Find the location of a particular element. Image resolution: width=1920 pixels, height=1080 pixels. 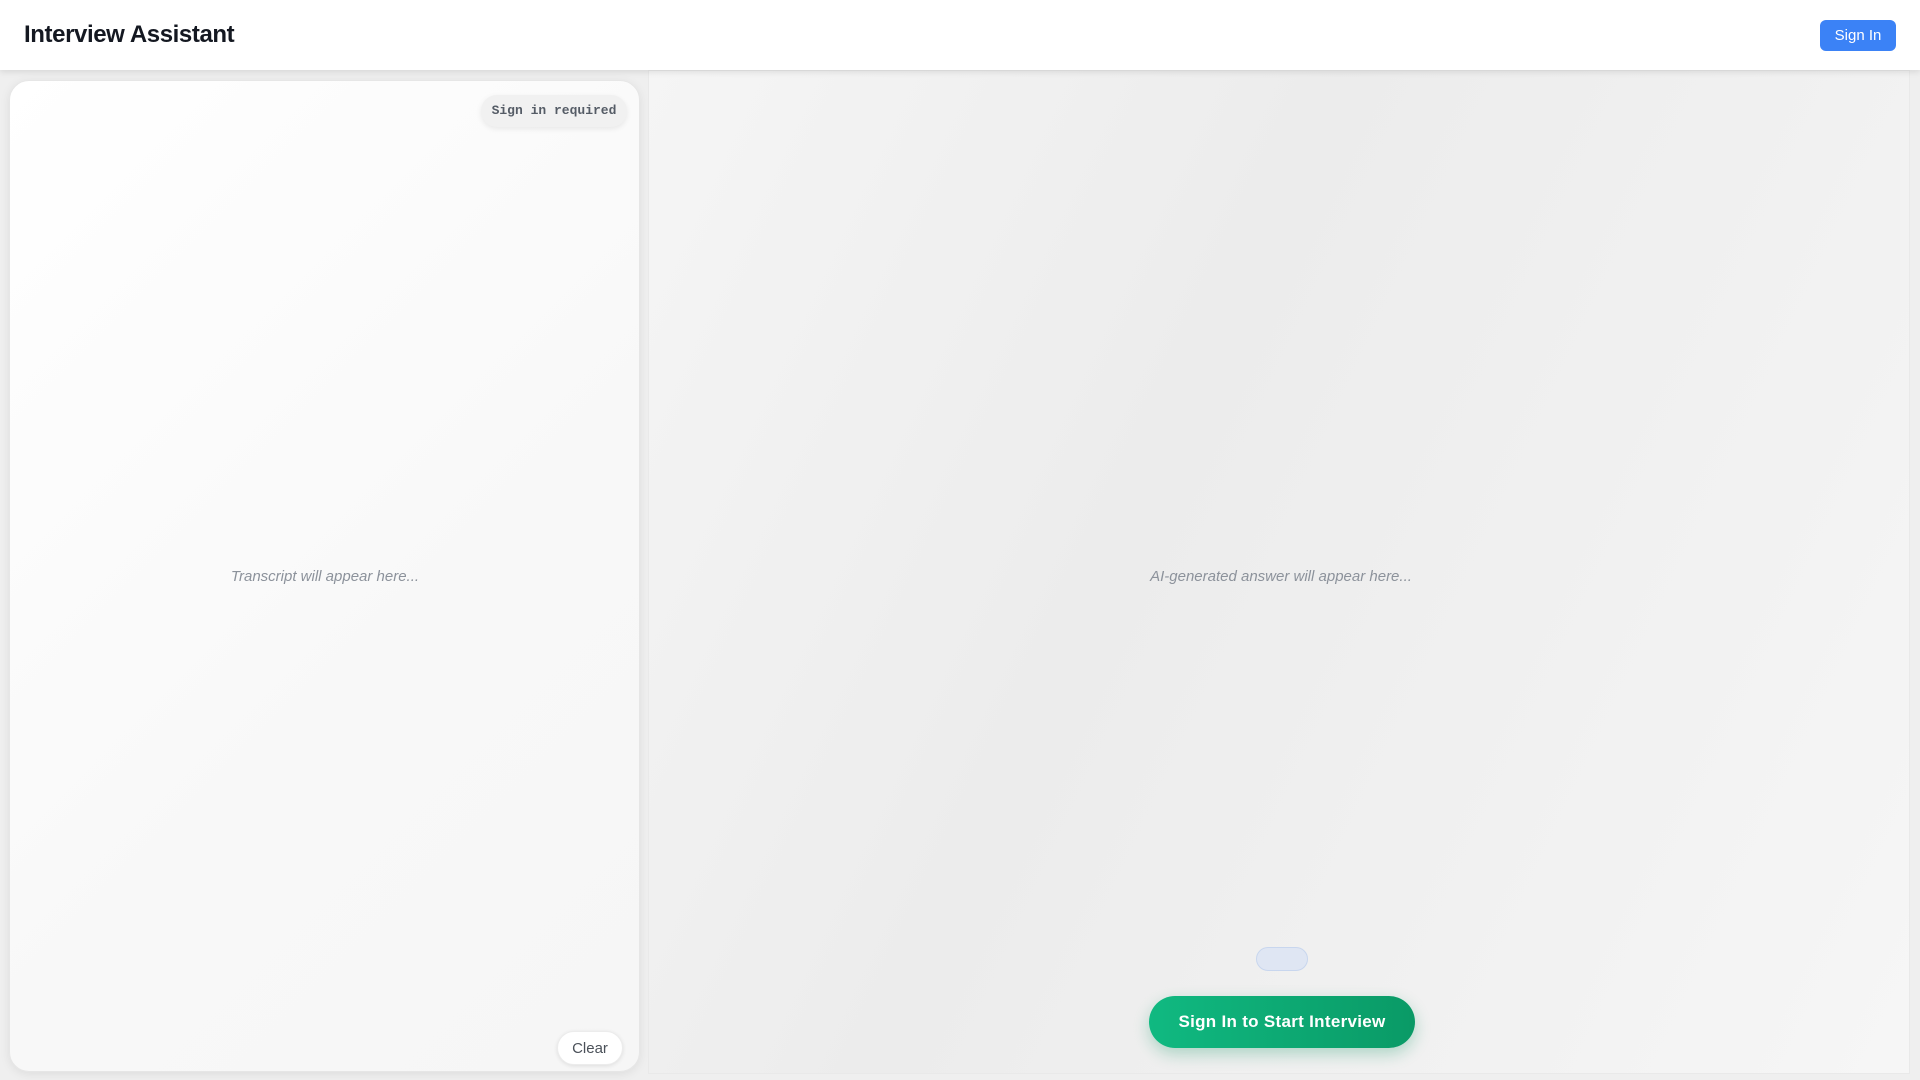

sign-in-button: Sign In is located at coordinates (1858, 35).